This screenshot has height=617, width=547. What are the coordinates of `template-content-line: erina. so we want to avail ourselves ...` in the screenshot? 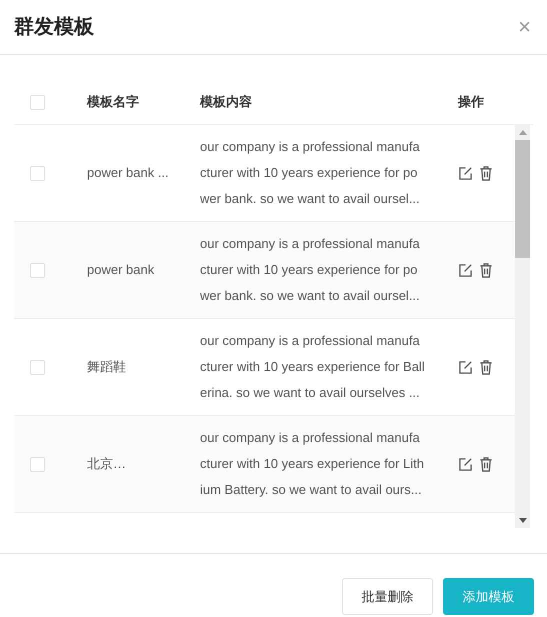 It's located at (310, 393).